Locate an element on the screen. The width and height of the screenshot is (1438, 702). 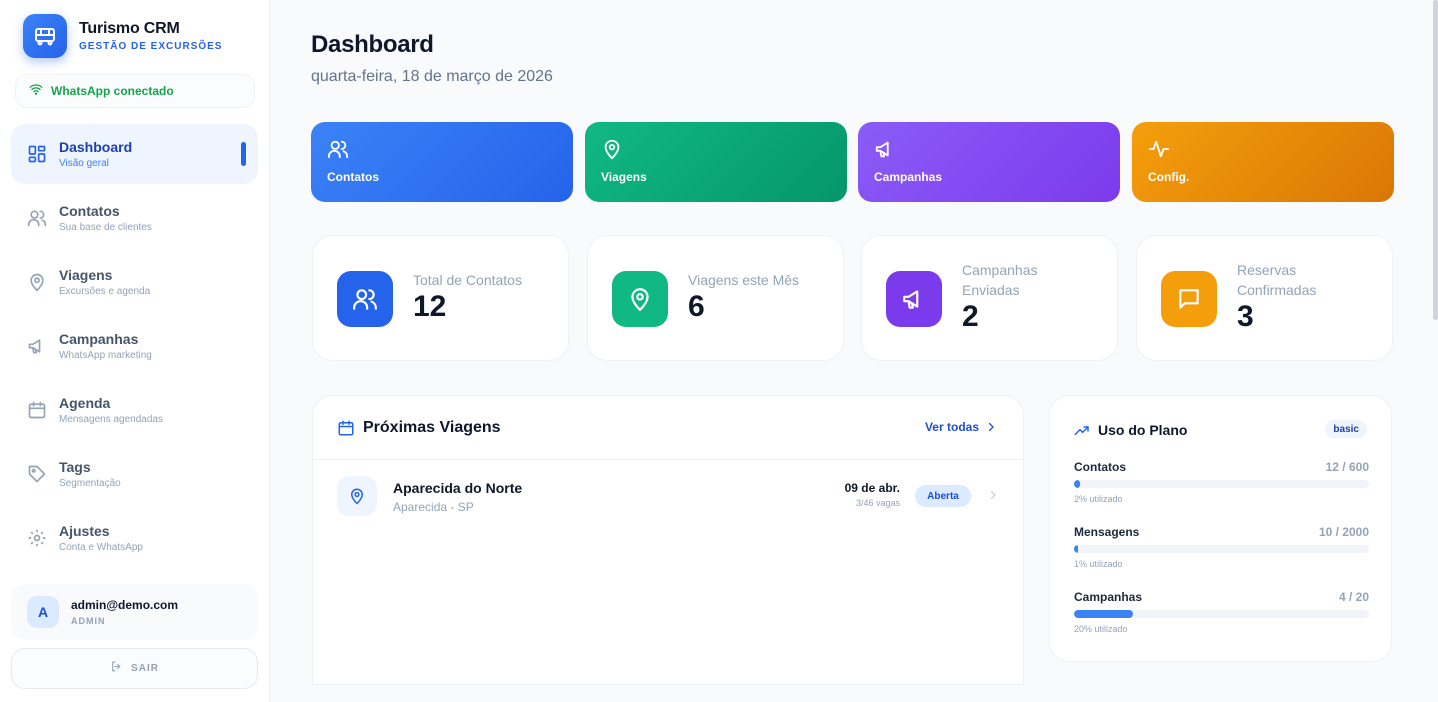
plan-badge: basic is located at coordinates (1346, 429).